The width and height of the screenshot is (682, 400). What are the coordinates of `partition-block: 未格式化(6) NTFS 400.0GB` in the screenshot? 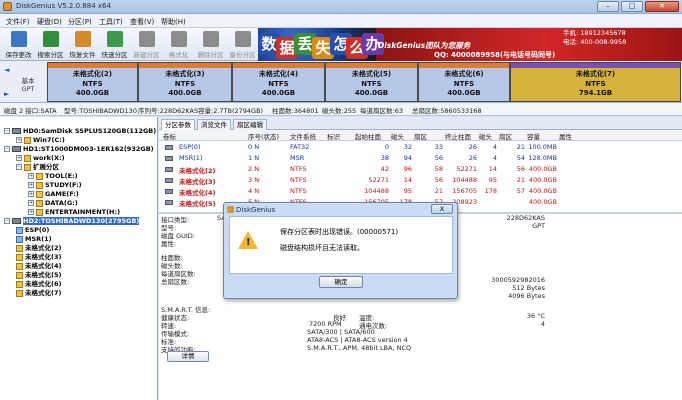 It's located at (464, 82).